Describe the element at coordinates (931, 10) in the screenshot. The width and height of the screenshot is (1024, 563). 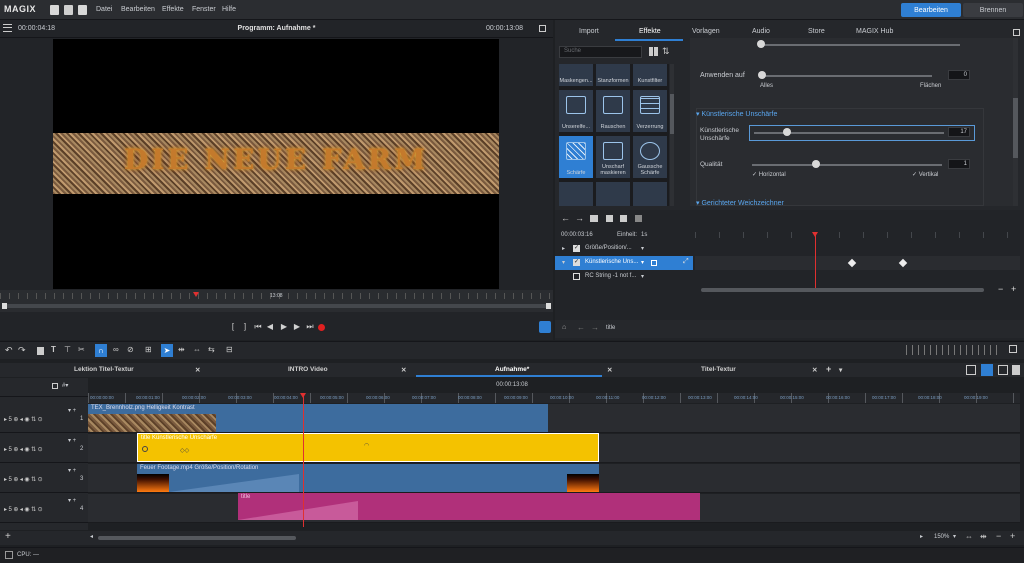
I see `edit-mode-button: Bearbeiten` at that location.